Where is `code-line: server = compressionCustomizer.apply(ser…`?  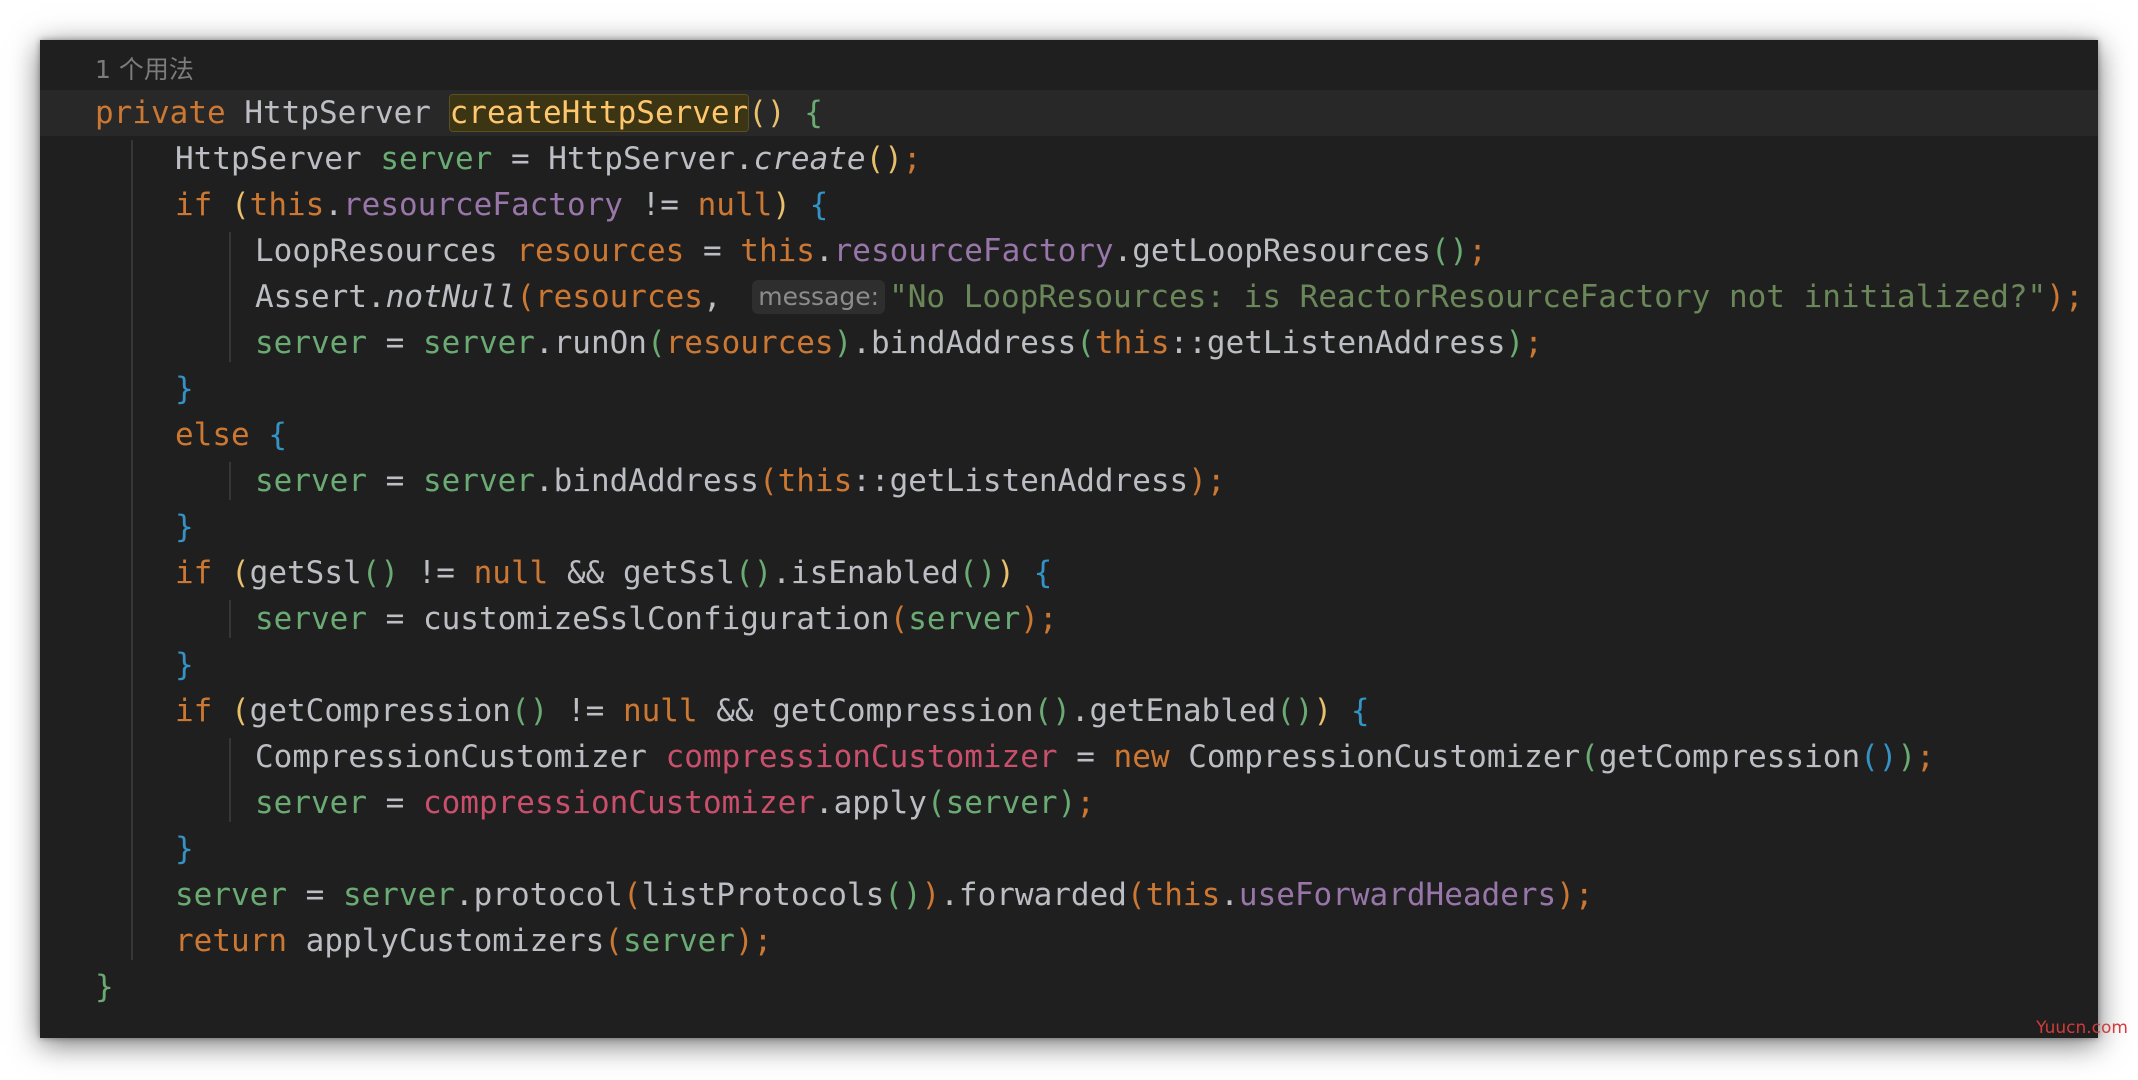
code-line: server = compressionCustomizer.apply(ser… is located at coordinates (1069, 803).